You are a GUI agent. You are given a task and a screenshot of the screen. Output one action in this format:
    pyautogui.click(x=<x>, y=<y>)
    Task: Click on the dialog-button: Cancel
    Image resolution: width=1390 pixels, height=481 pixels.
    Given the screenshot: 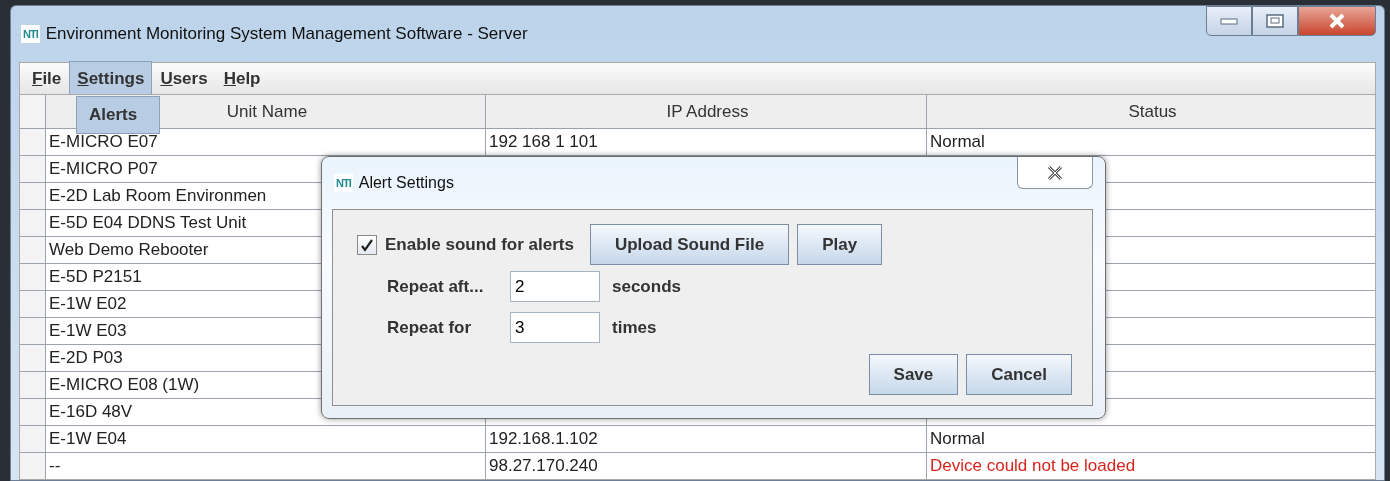 What is the action you would take?
    pyautogui.click(x=1019, y=374)
    